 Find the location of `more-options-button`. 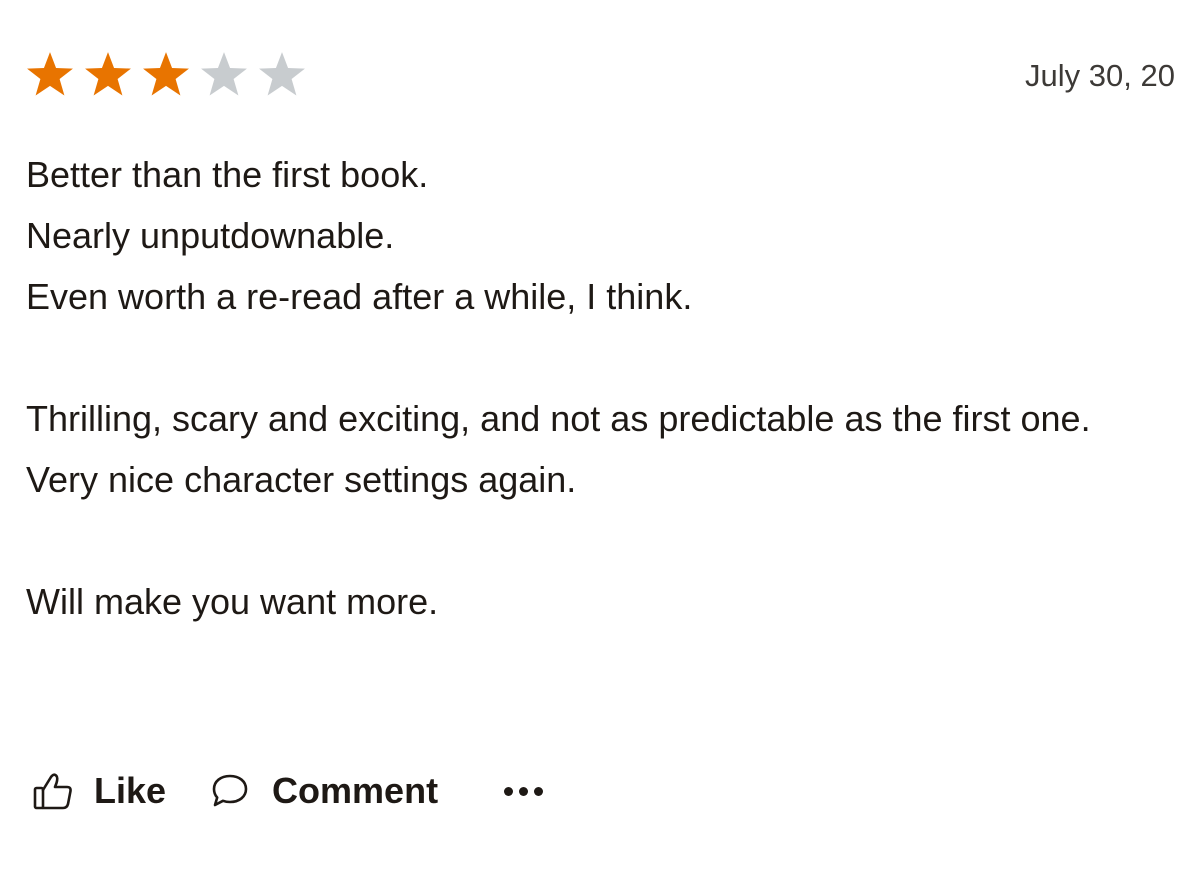

more-options-button is located at coordinates (524, 791).